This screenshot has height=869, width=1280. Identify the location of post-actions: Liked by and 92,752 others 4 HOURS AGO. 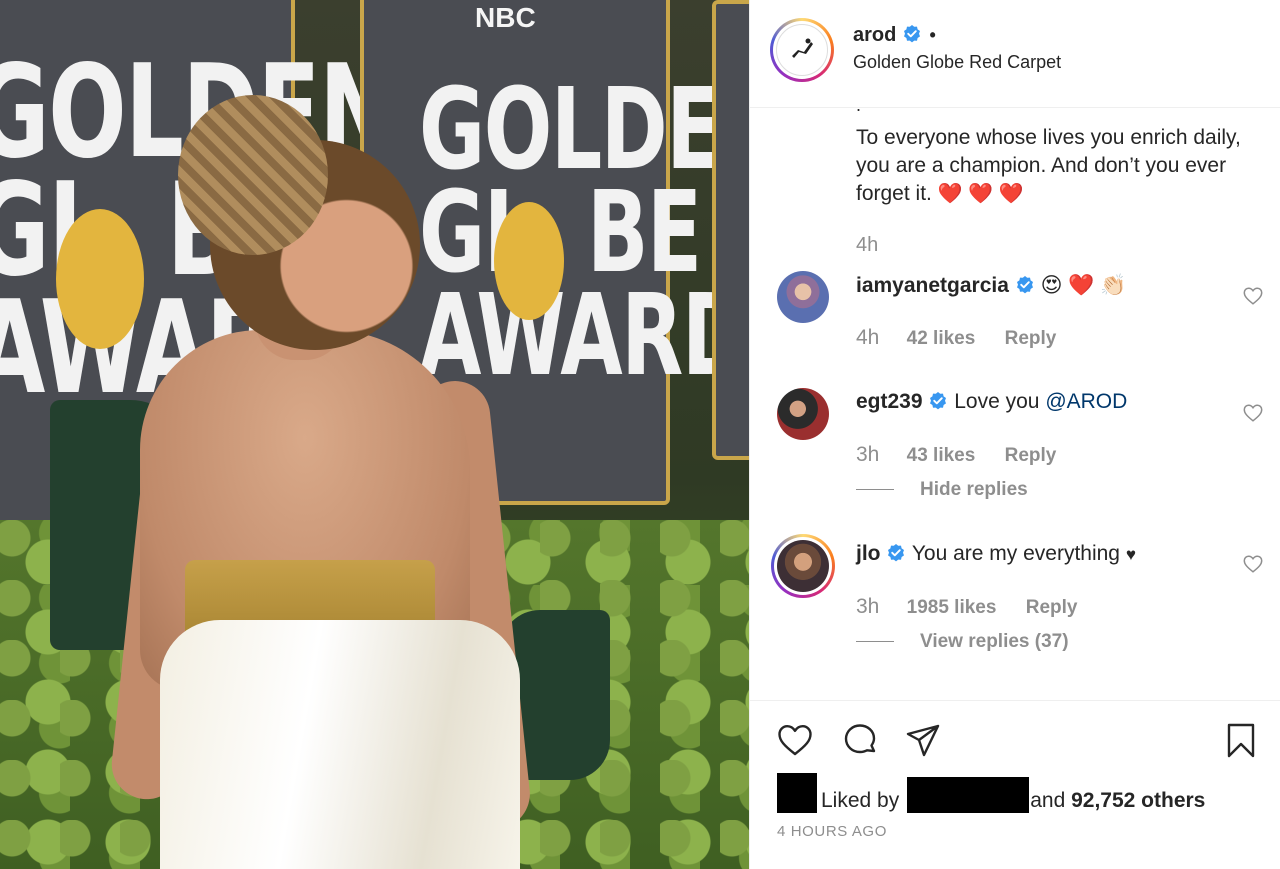
(1015, 784).